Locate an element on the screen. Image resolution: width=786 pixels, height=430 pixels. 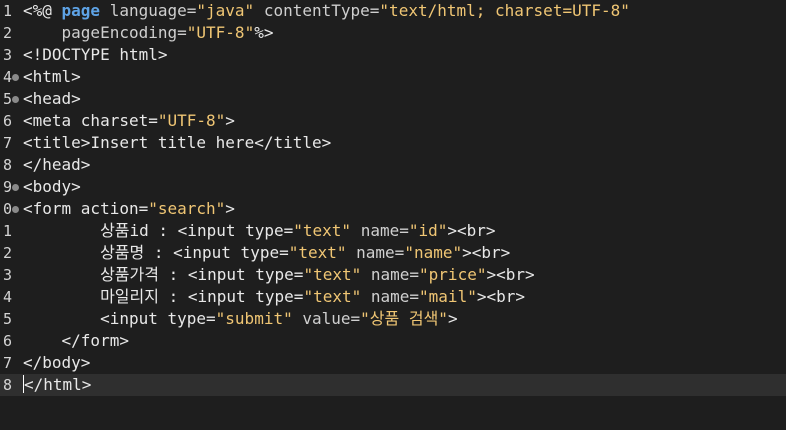
code-line: 0 <form action="search"> is located at coordinates (393, 209).